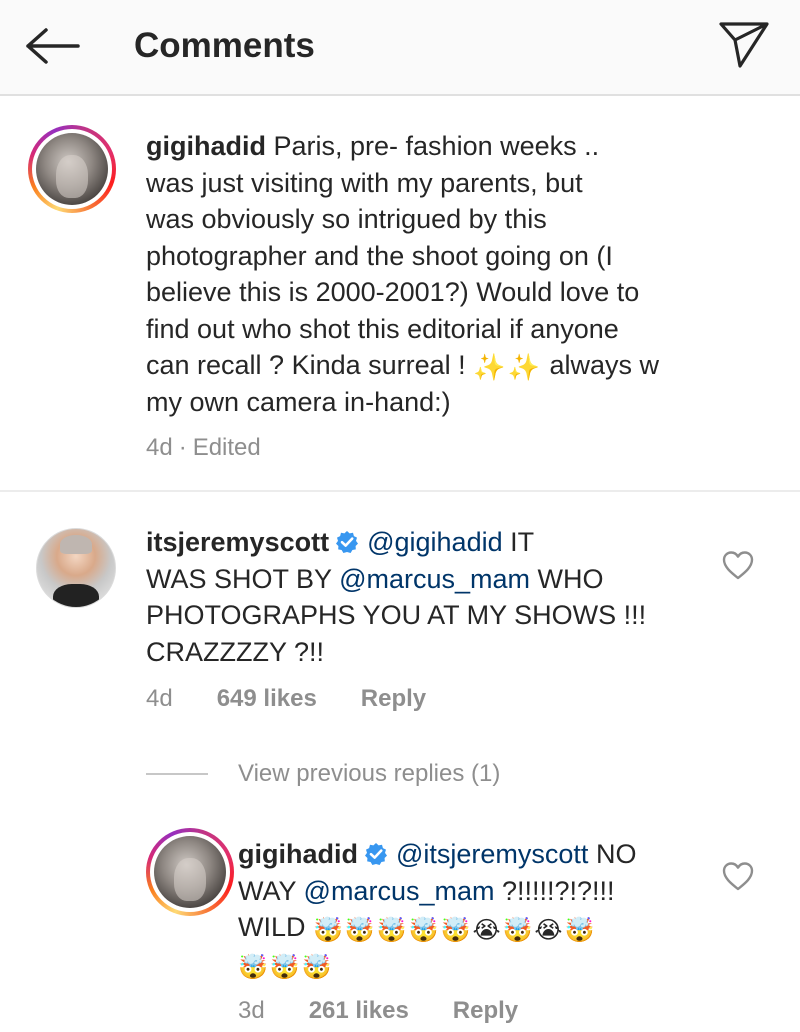 This screenshot has width=800, height=1032. I want to click on arrow-left-icon, so click(53, 46).